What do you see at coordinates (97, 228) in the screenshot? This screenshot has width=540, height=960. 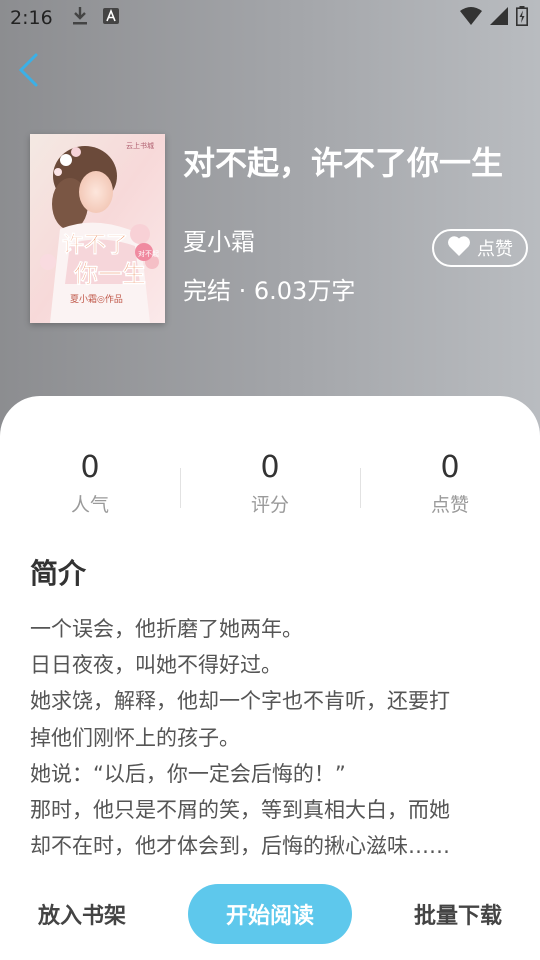 I see `book-cover: 云上书城 许不了 你一生 对不起 夏小霜◎作品` at bounding box center [97, 228].